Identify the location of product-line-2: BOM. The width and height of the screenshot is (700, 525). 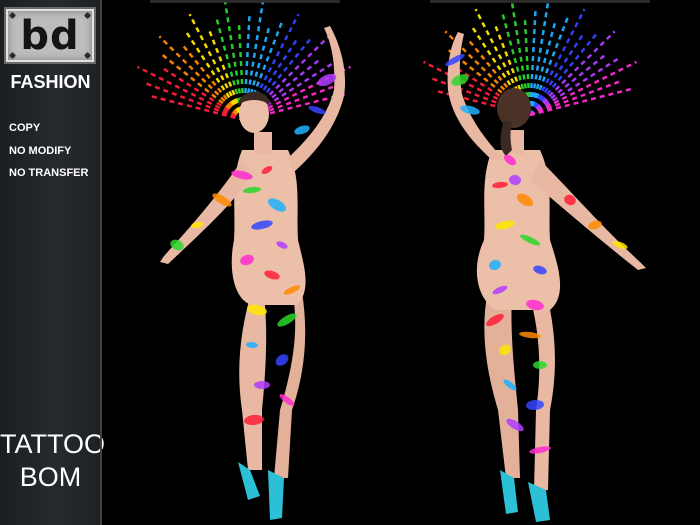
(50, 477).